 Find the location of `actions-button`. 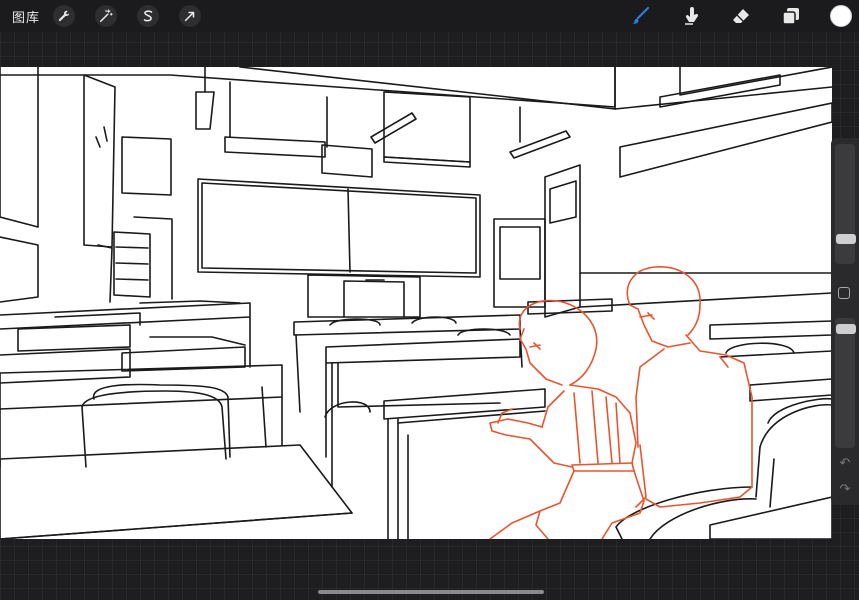

actions-button is located at coordinates (64, 16).